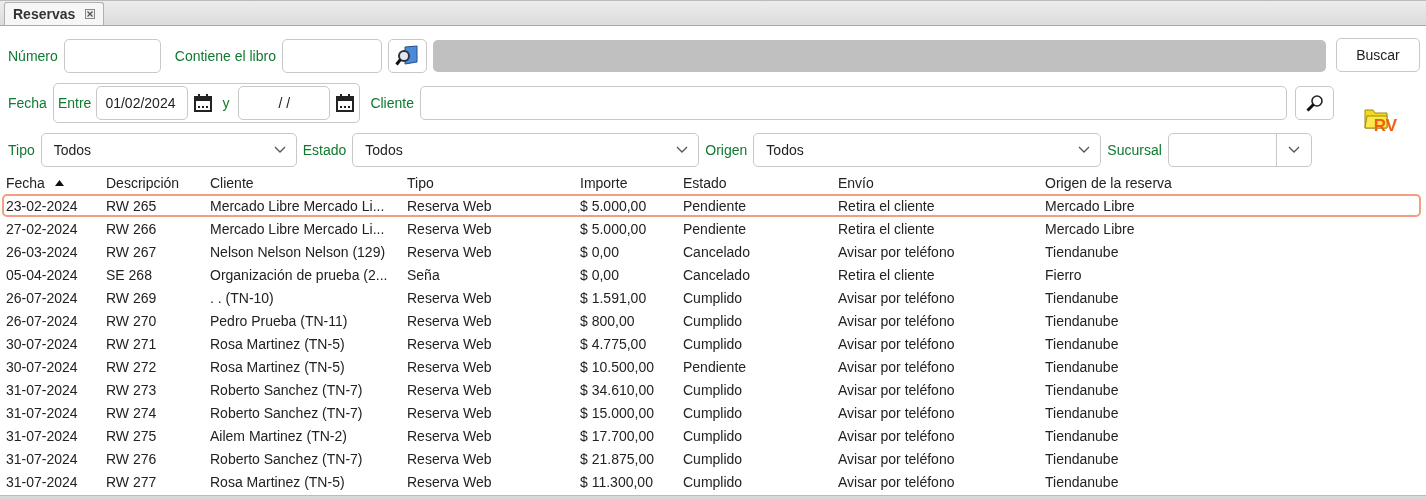 This screenshot has width=1426, height=499. What do you see at coordinates (279, 320) in the screenshot?
I see `table-cell-text: Pedro Prueba (TN-11)` at bounding box center [279, 320].